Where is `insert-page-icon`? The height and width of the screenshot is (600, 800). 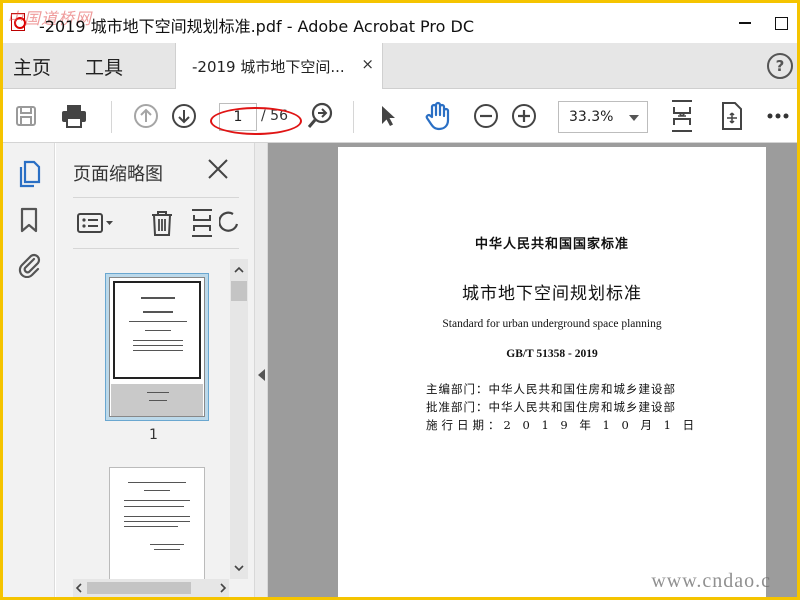 insert-page-icon is located at coordinates (202, 223).